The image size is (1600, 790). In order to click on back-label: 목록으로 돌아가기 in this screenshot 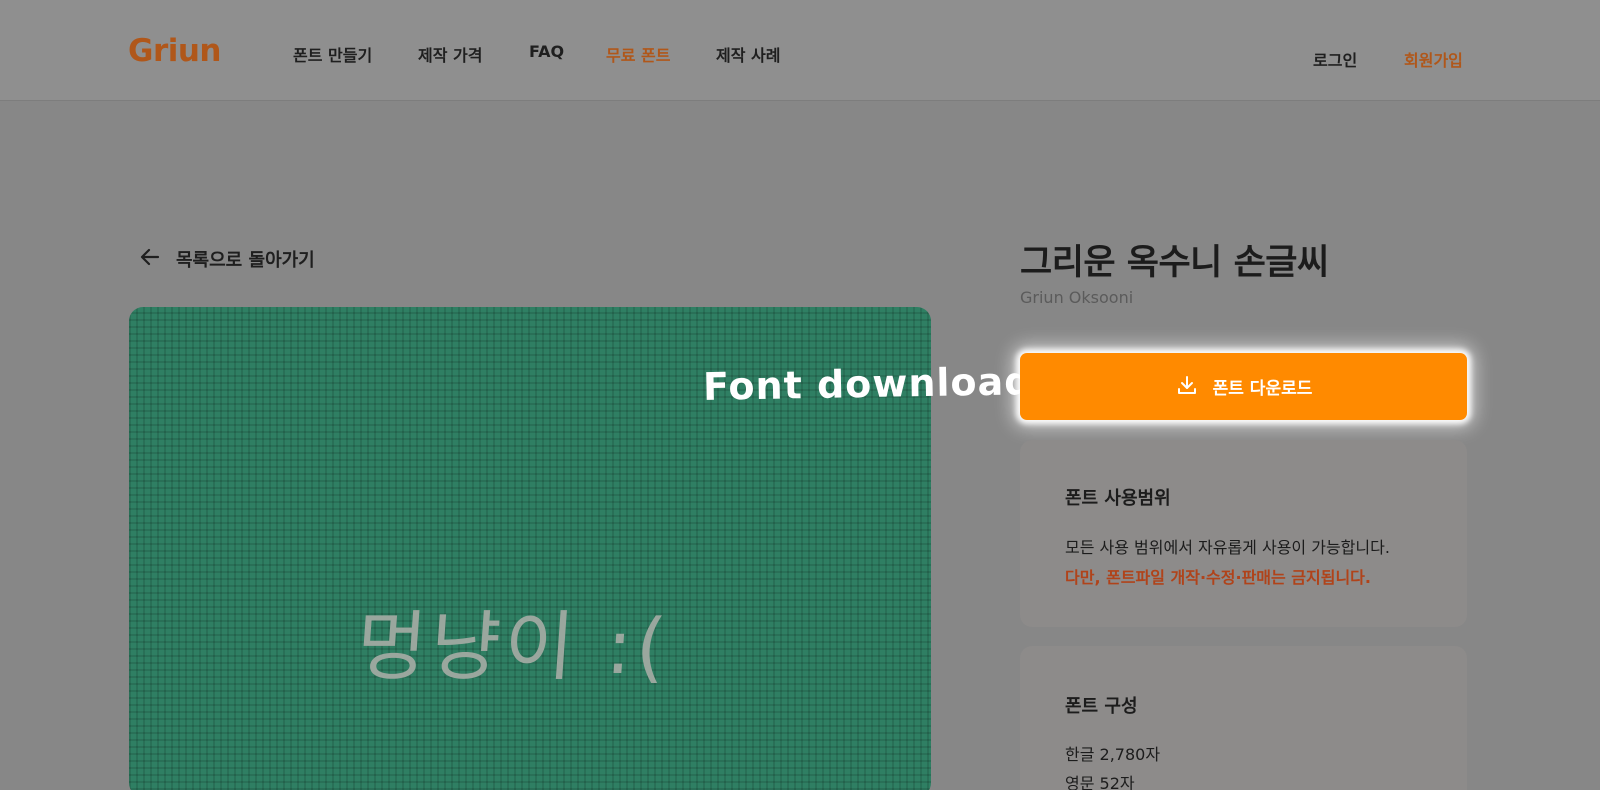, I will do `click(245, 260)`.